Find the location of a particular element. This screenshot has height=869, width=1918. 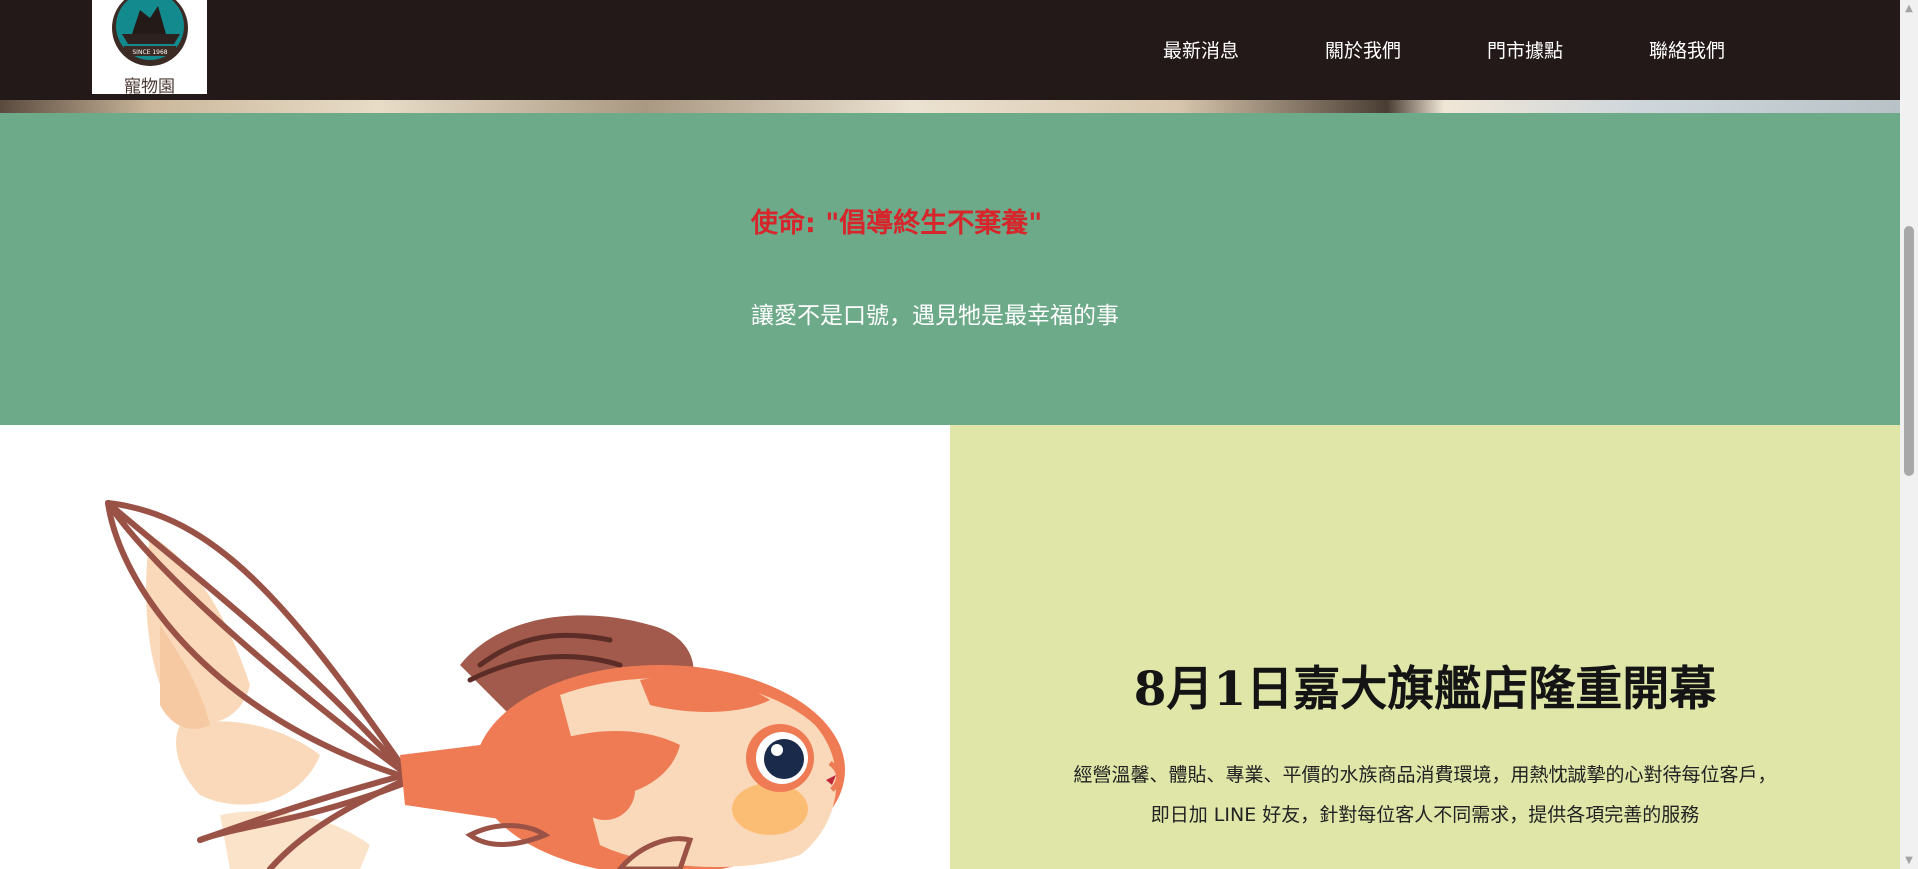

nav-item-contact: 聯絡我們 is located at coordinates (1687, 49).